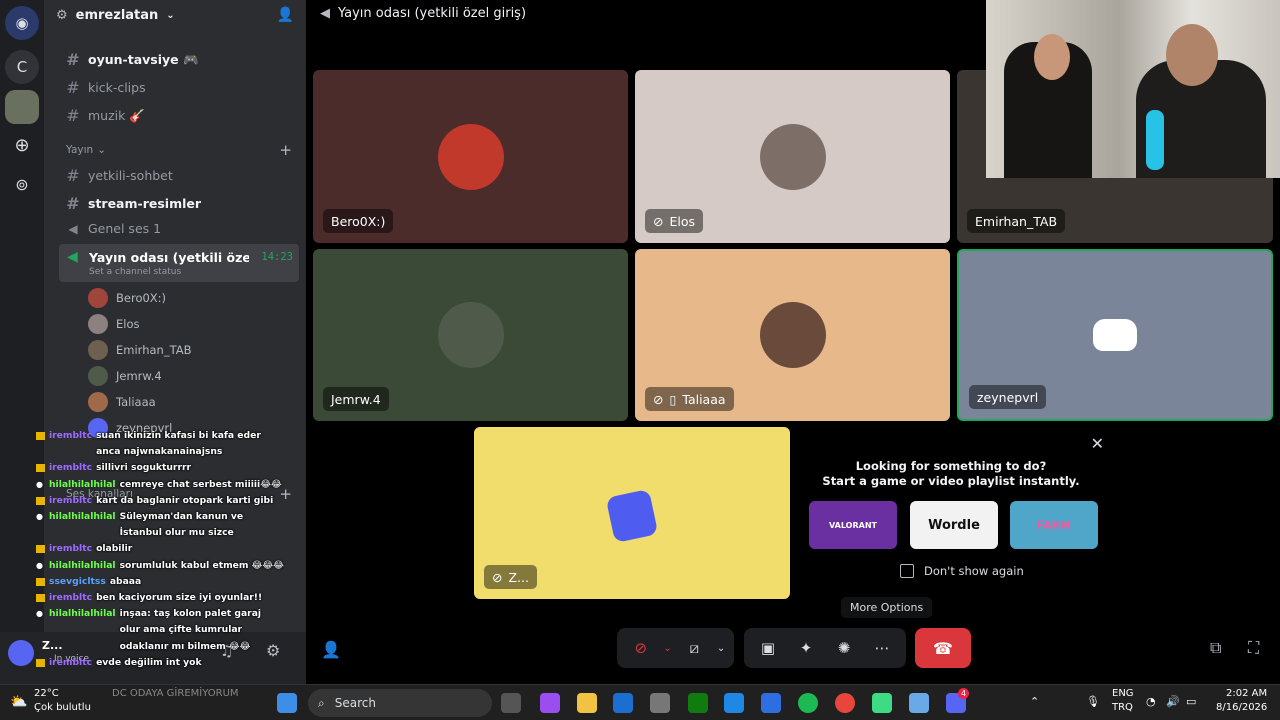 The image size is (1280, 720). I want to click on volume-icon: 🔊, so click(1173, 701).